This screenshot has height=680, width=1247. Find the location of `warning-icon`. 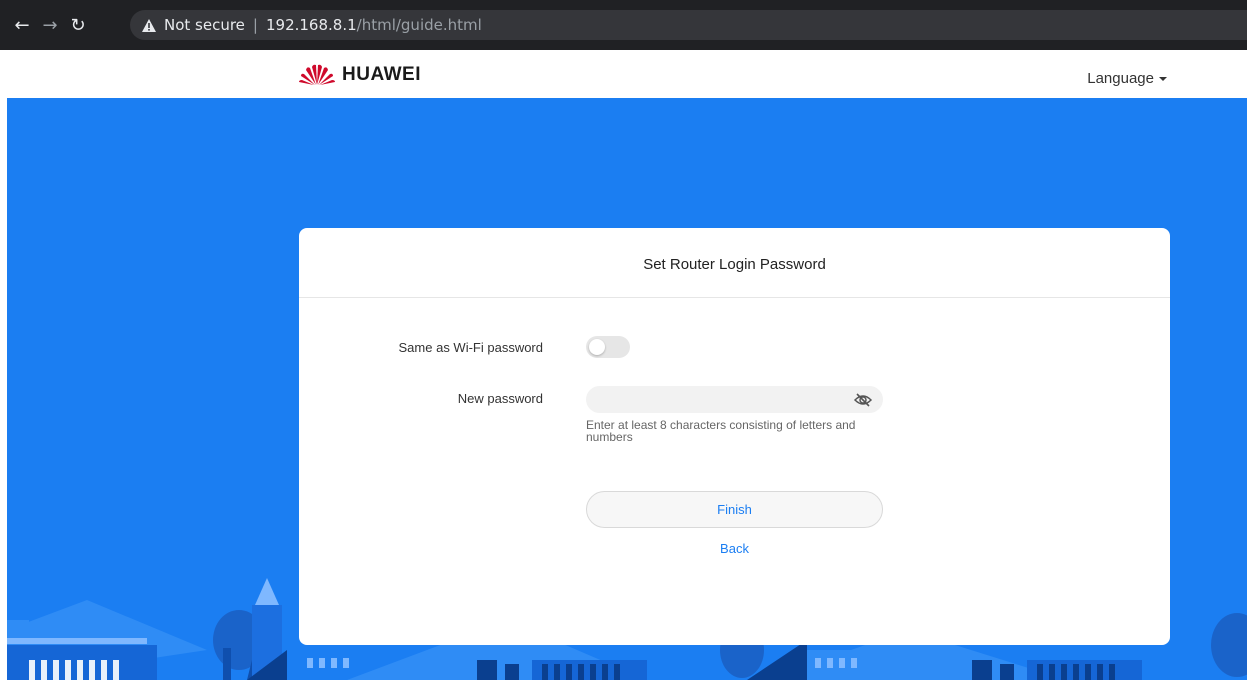

warning-icon is located at coordinates (149, 25).